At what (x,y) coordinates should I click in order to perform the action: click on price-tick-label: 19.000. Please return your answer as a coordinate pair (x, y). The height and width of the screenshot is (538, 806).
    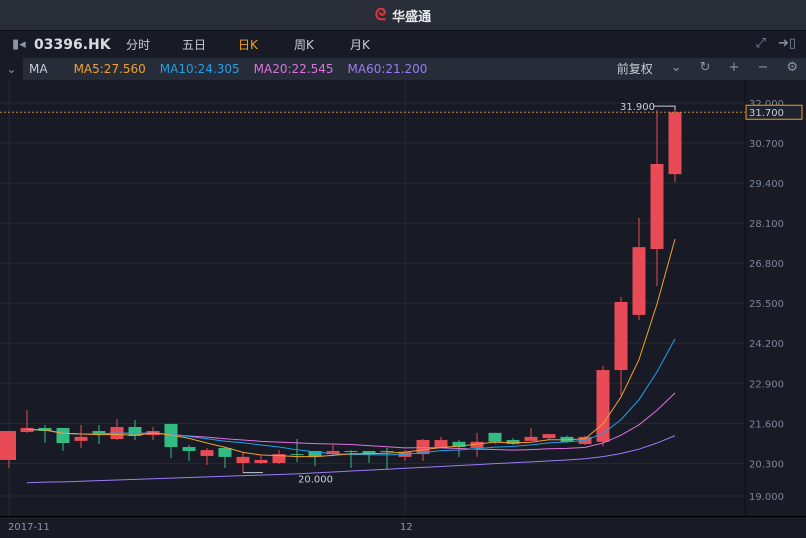
    Looking at the image, I should click on (766, 497).